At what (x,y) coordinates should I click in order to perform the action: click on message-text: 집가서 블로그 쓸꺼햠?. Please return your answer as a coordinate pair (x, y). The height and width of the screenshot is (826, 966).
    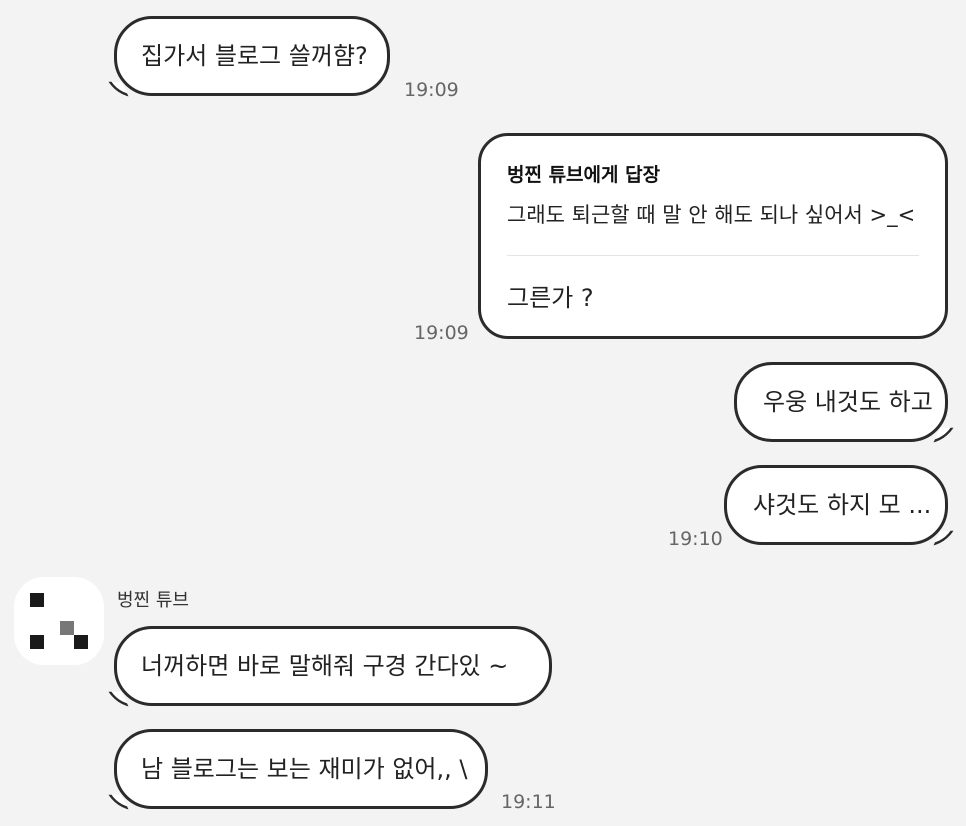
    Looking at the image, I should click on (254, 55).